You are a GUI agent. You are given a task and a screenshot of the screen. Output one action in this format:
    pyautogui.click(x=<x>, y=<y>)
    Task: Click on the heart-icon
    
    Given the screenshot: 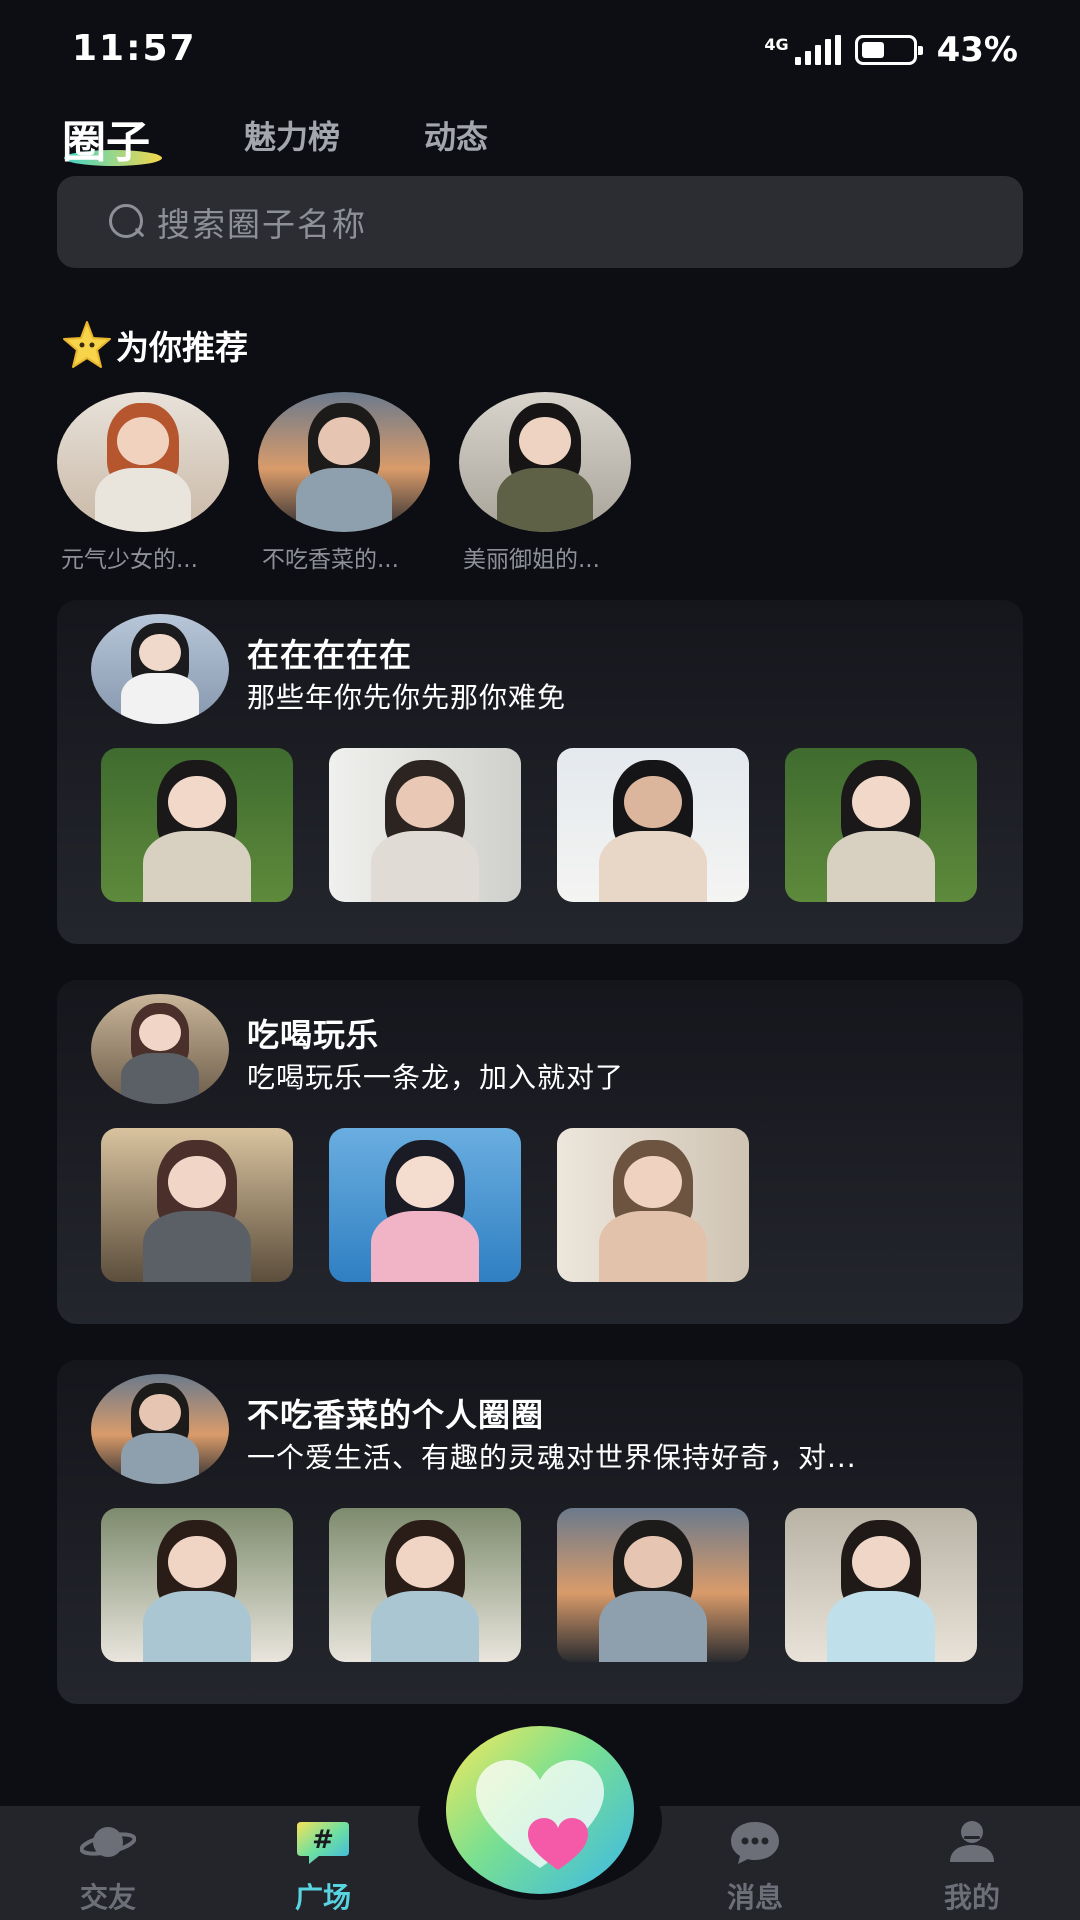 What is the action you would take?
    pyautogui.click(x=540, y=1815)
    